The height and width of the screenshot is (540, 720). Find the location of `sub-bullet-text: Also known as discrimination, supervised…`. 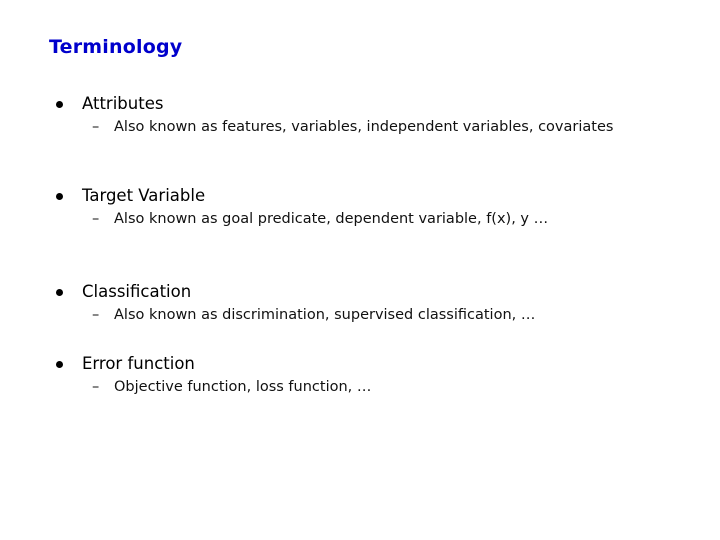

sub-bullet-text: Also known as discrimination, supervised… is located at coordinates (325, 315).